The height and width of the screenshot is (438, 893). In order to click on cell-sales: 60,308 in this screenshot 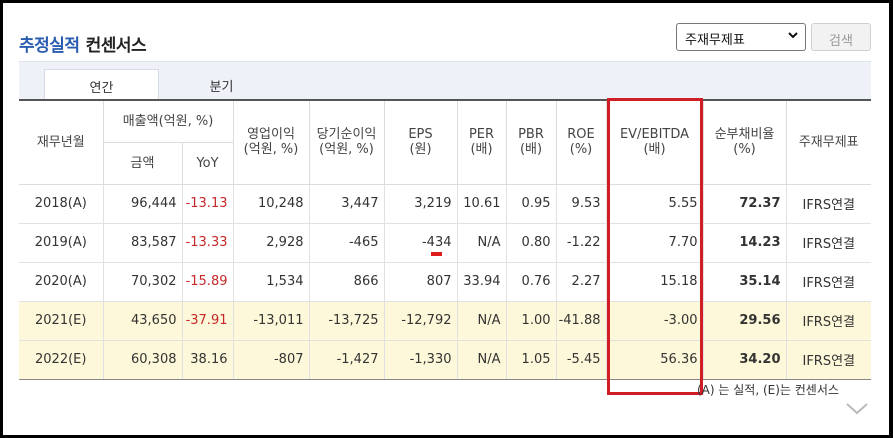, I will do `click(142, 359)`.